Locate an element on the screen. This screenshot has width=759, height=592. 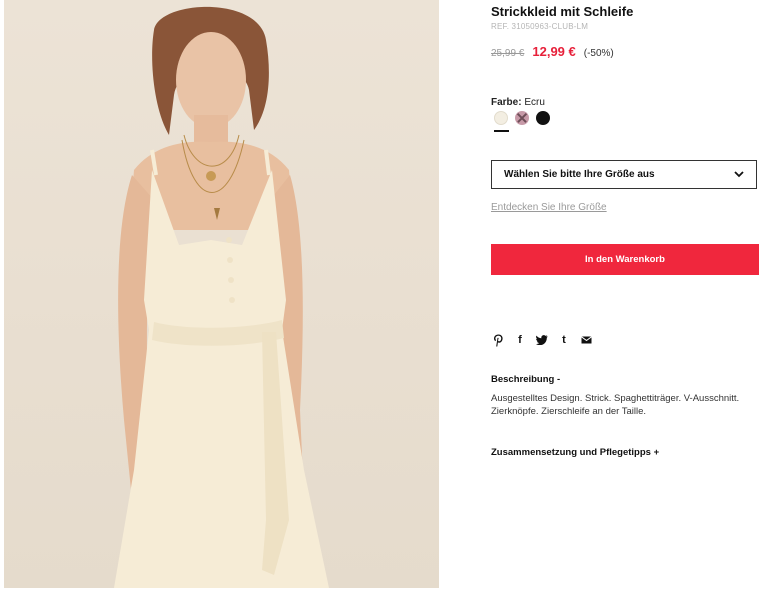
price-row: 25,99 € 12,99 € (-50%) is located at coordinates (552, 51).